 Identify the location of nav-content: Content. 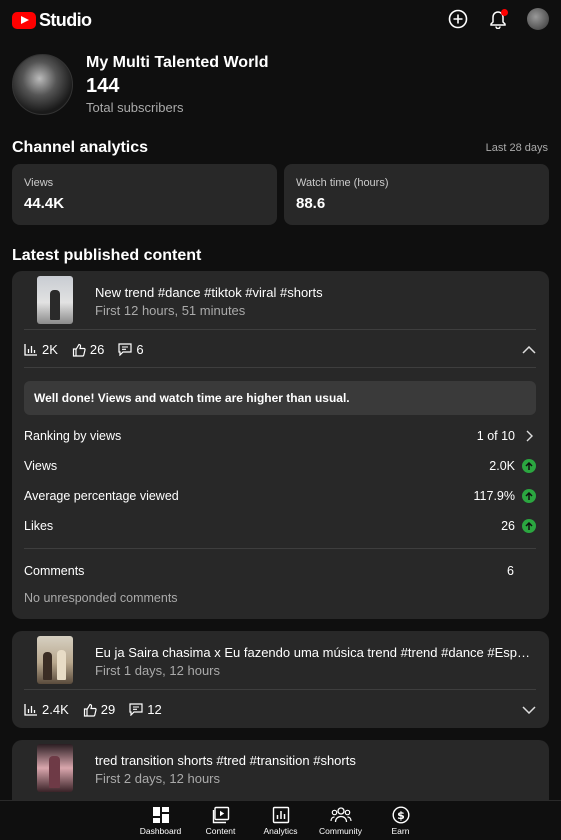
(221, 820).